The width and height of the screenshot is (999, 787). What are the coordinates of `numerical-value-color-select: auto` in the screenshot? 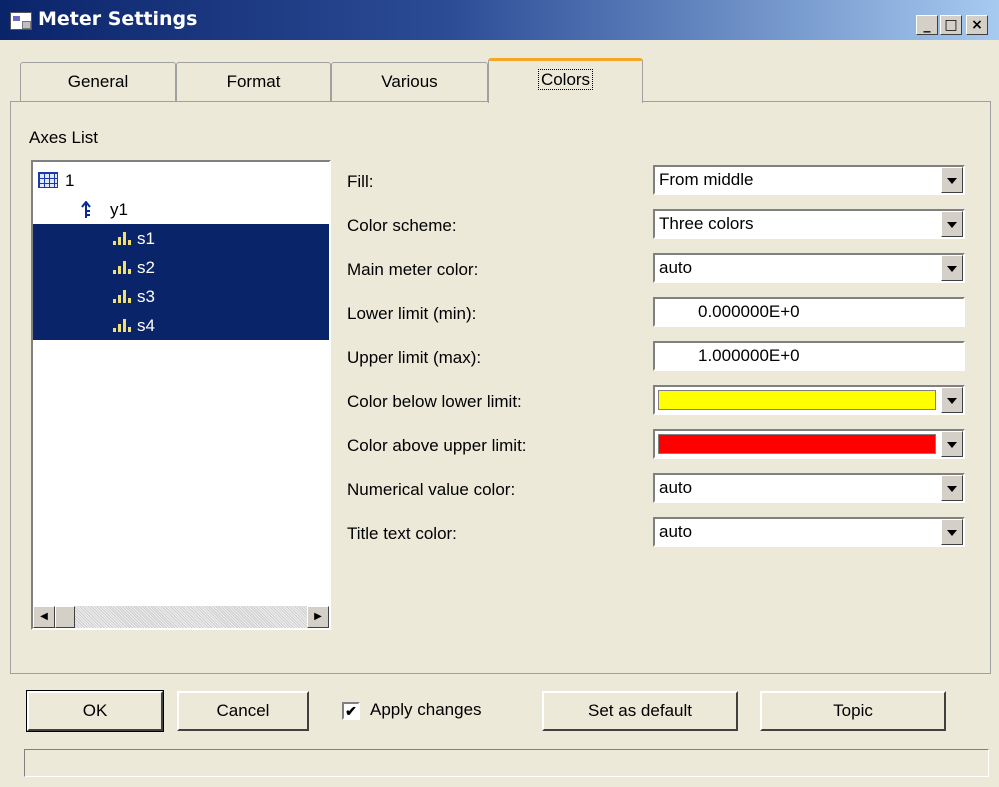 It's located at (809, 488).